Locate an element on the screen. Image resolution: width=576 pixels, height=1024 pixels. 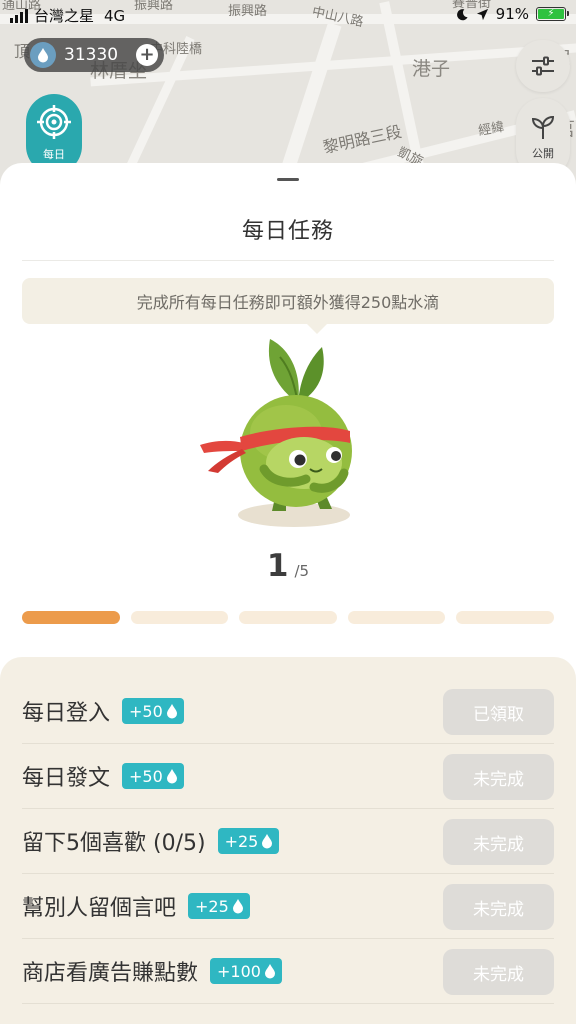
points-value: 31330 is located at coordinates (91, 55).